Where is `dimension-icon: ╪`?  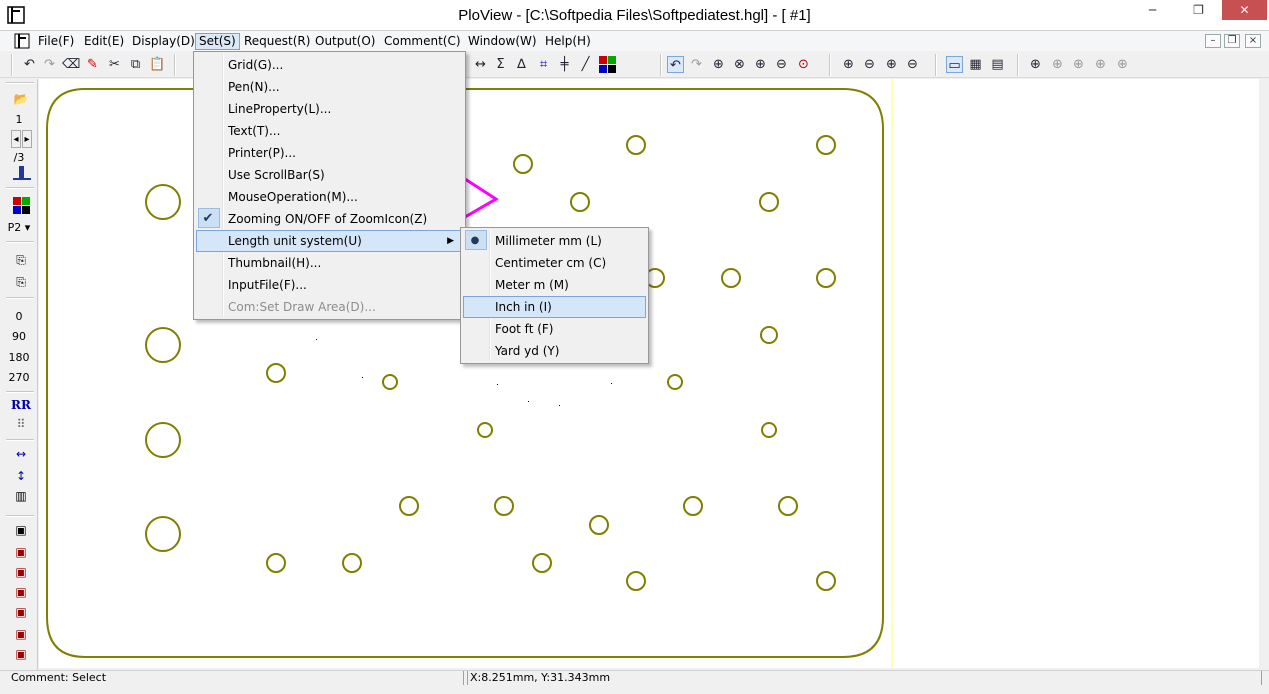
dimension-icon: ╪ is located at coordinates (564, 64).